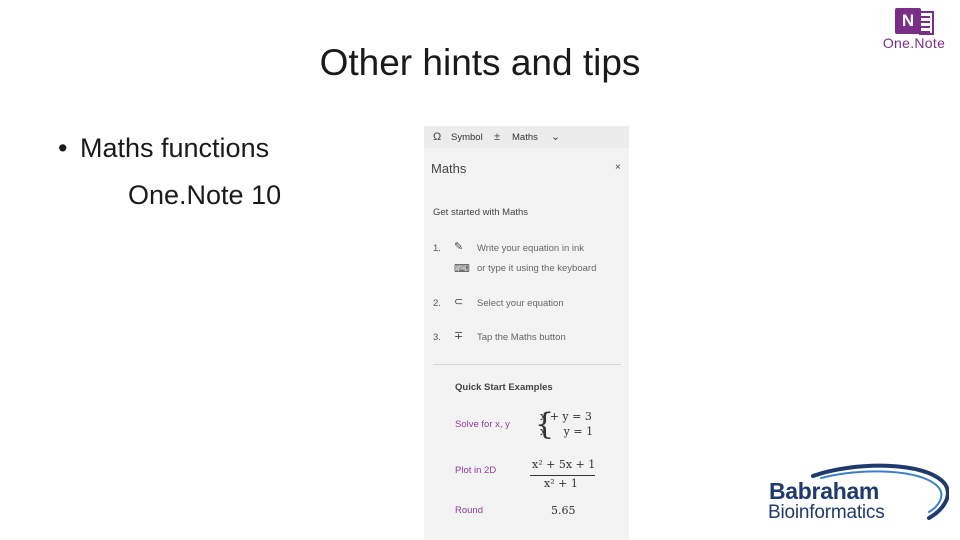  What do you see at coordinates (567, 431) in the screenshot?
I see `equation-line: x y = 1` at bounding box center [567, 431].